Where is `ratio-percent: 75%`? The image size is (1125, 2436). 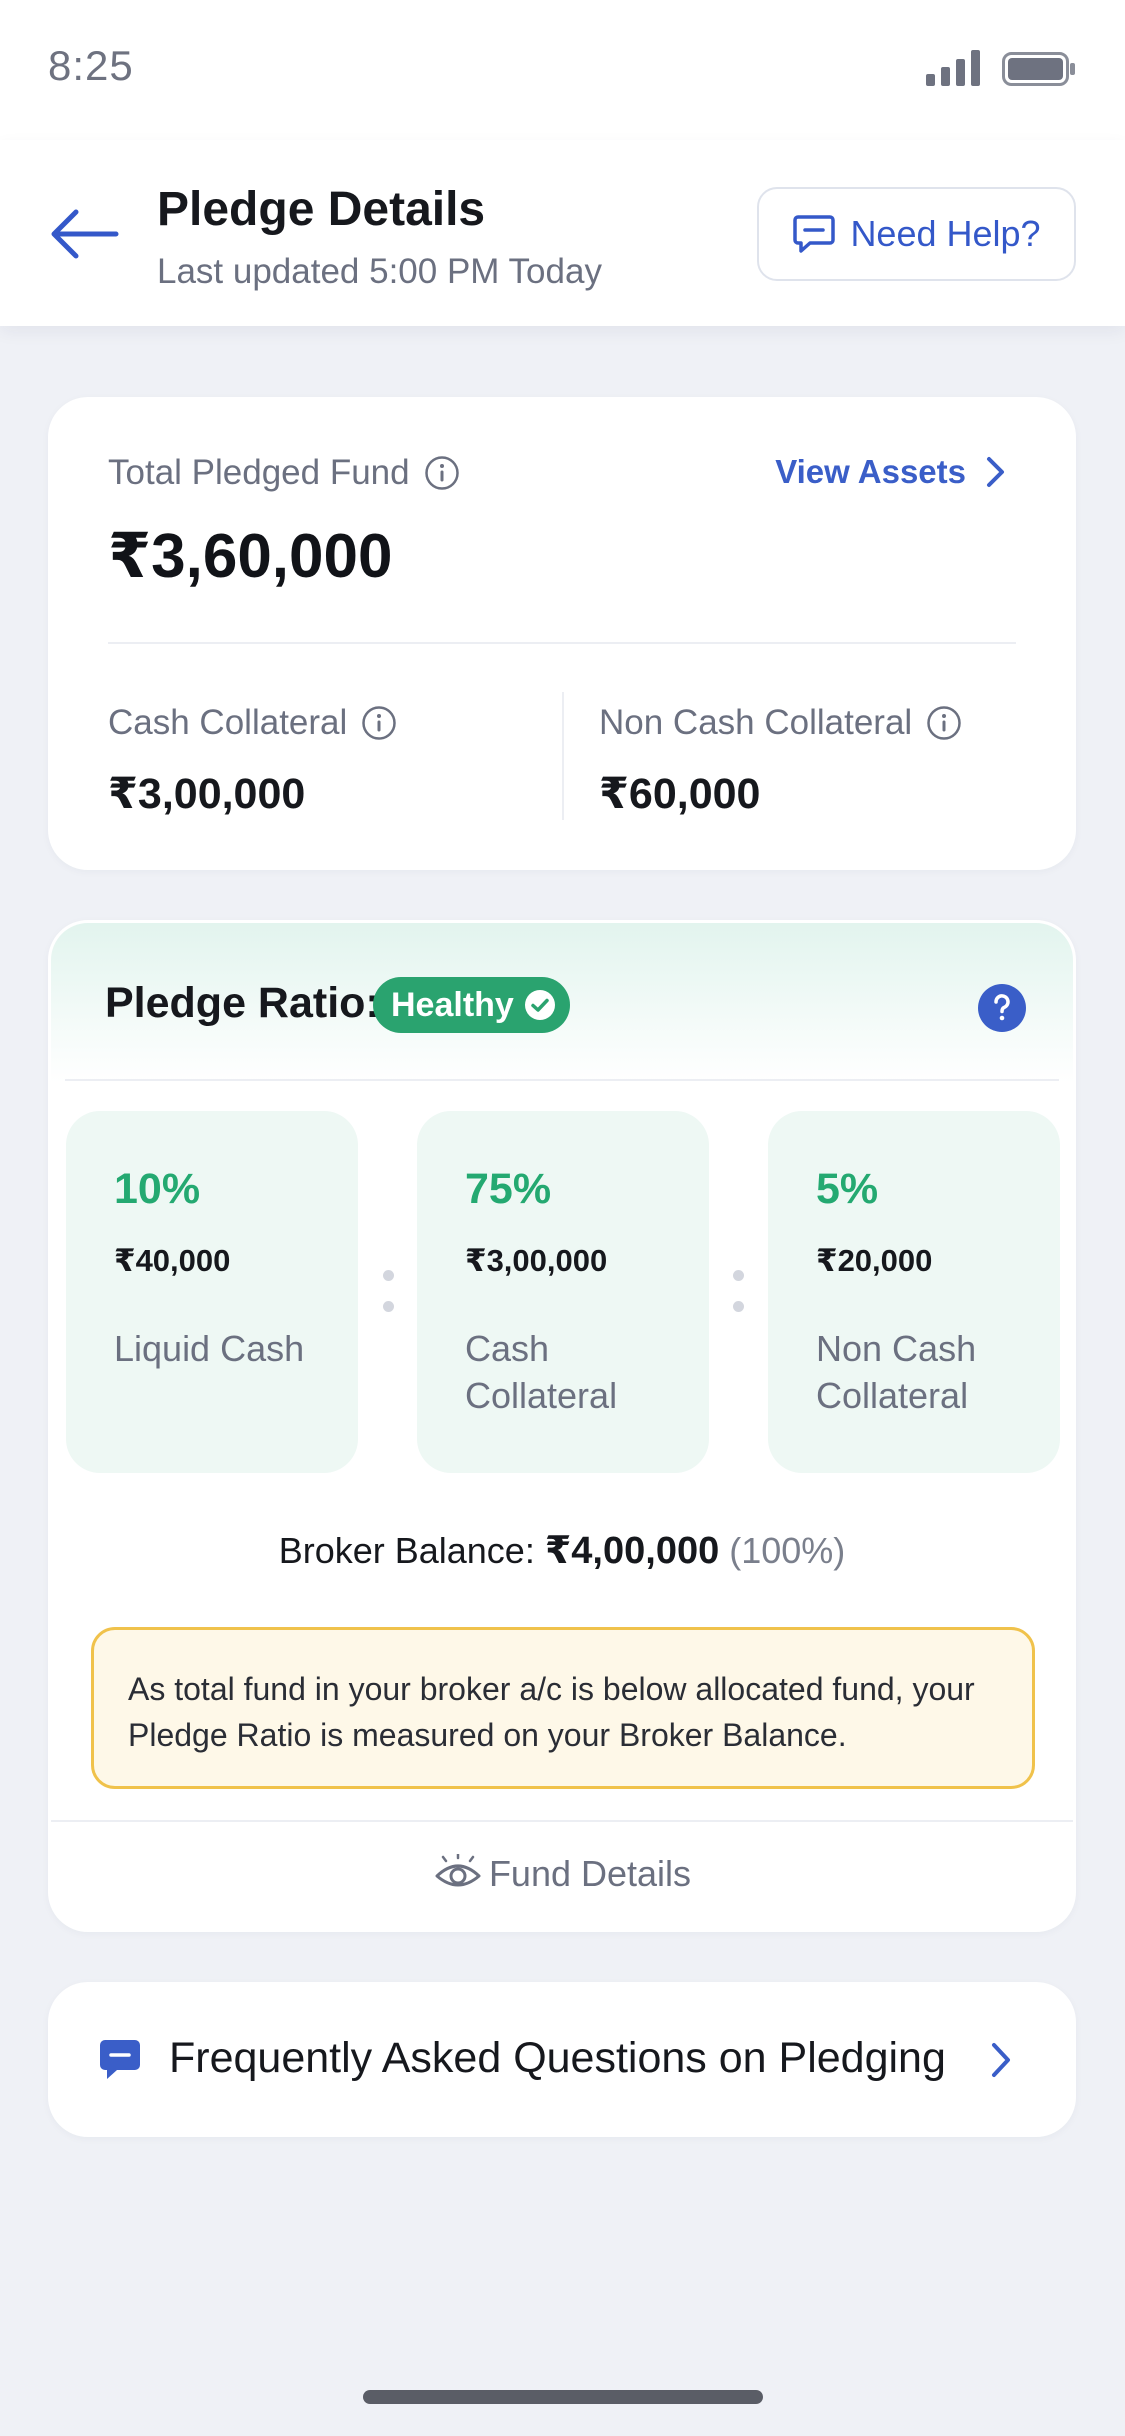
ratio-percent: 75% is located at coordinates (508, 1189).